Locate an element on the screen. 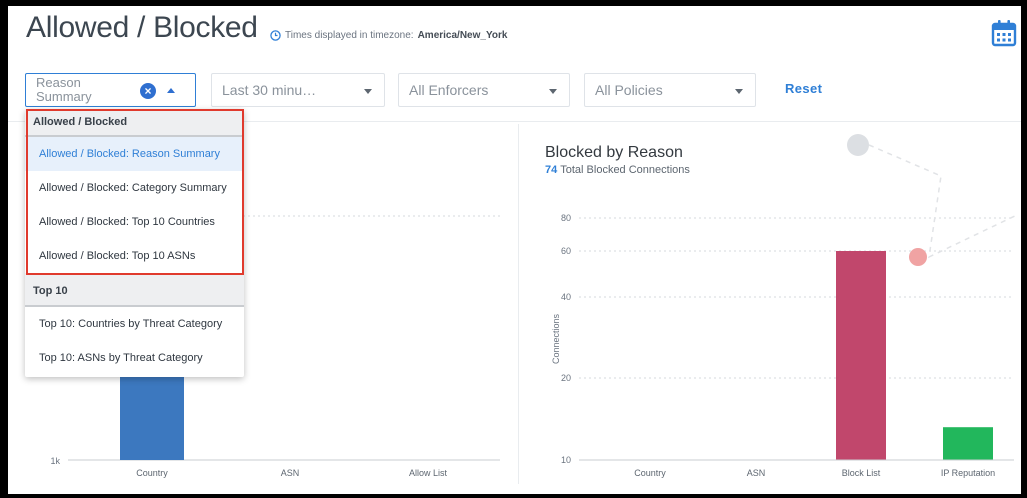 This screenshot has height=498, width=1027. clock-icon is located at coordinates (275, 35).